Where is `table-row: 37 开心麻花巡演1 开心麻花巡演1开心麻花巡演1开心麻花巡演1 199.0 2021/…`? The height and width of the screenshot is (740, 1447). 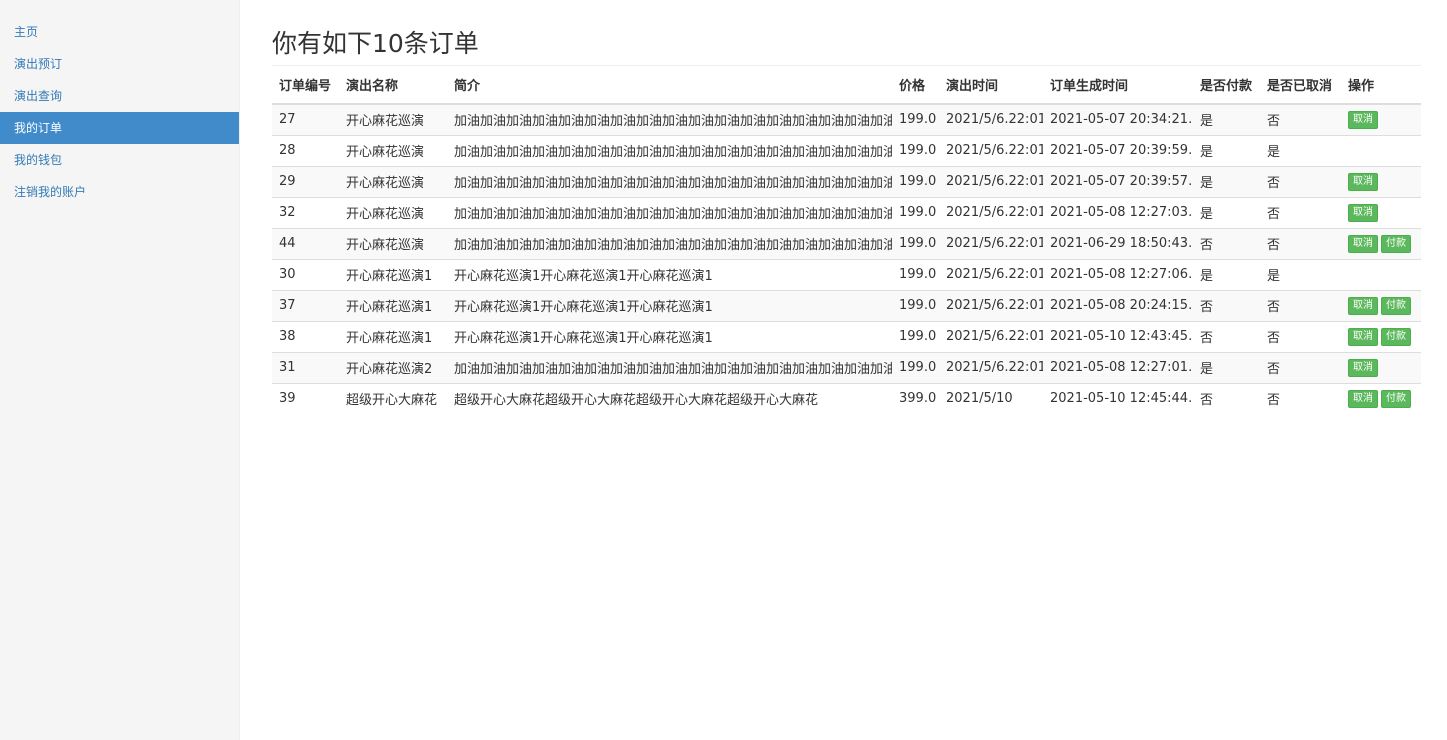
table-row: 37 开心麻花巡演1 开心麻花巡演1开心麻花巡演1开心麻花巡演1 199.0 2021/… is located at coordinates (846, 305).